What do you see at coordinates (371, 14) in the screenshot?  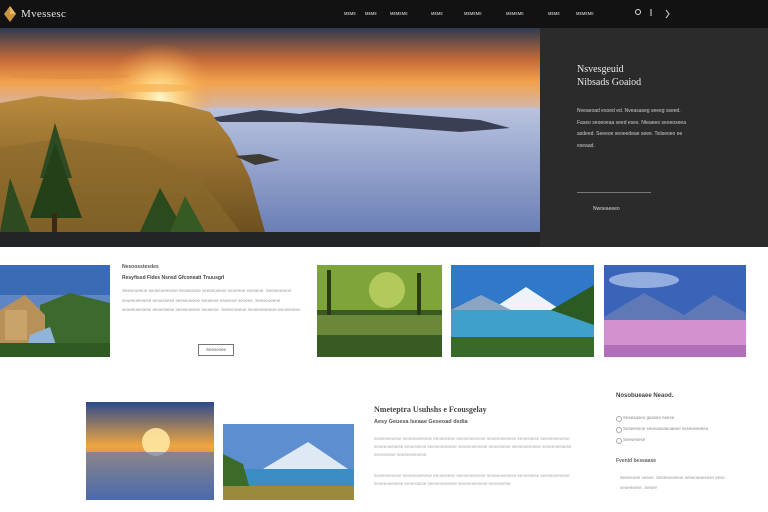 I see `nav-item-2: ᴍᴇᴍᴇ` at bounding box center [371, 14].